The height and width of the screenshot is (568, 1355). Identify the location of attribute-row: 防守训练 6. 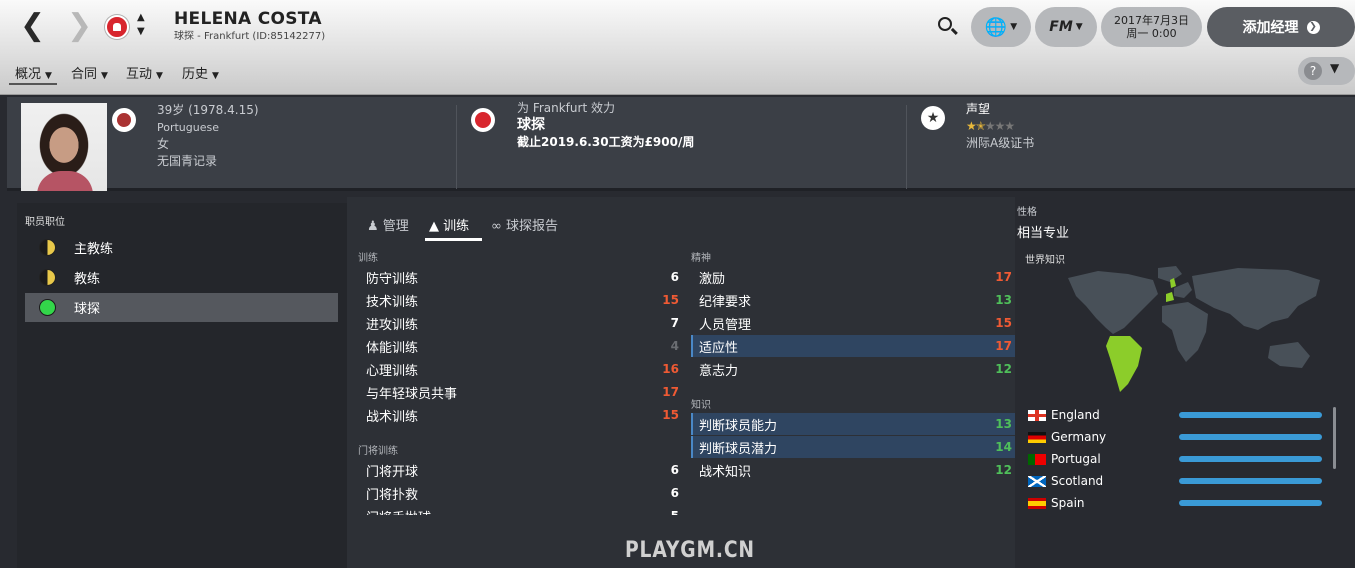
(520, 277).